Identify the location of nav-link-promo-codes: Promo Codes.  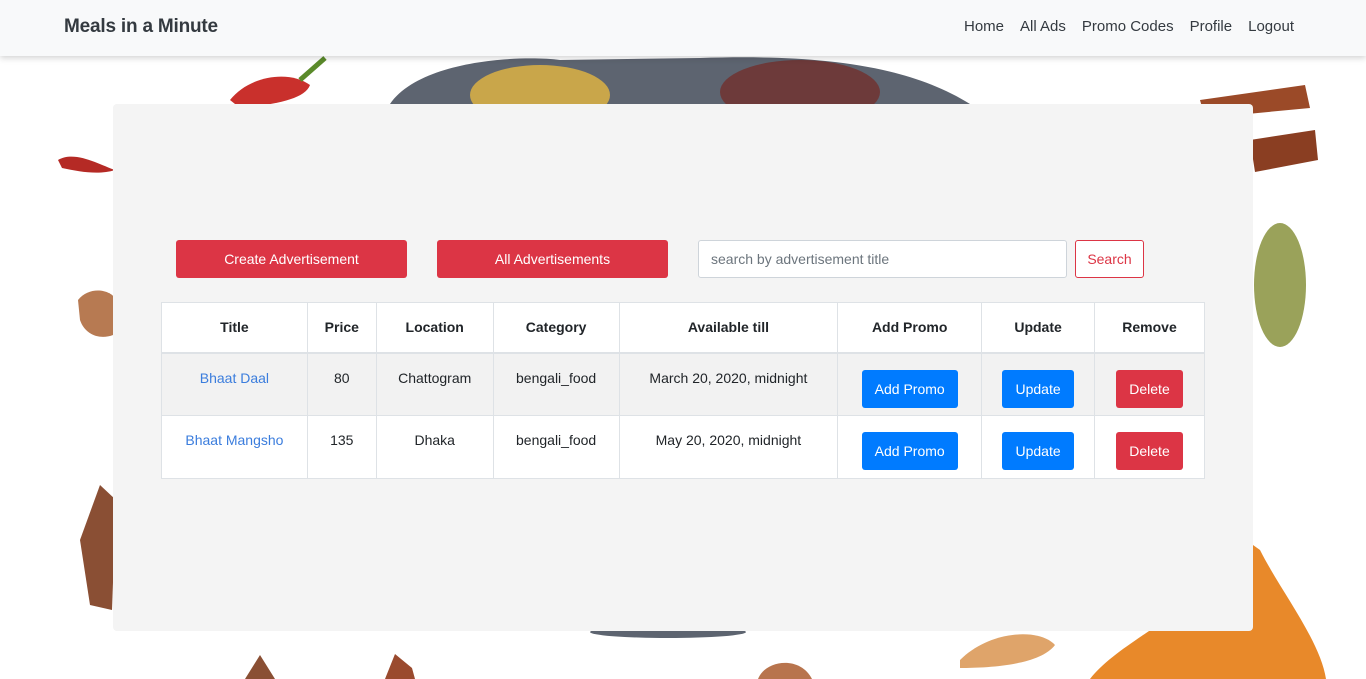
(1128, 26).